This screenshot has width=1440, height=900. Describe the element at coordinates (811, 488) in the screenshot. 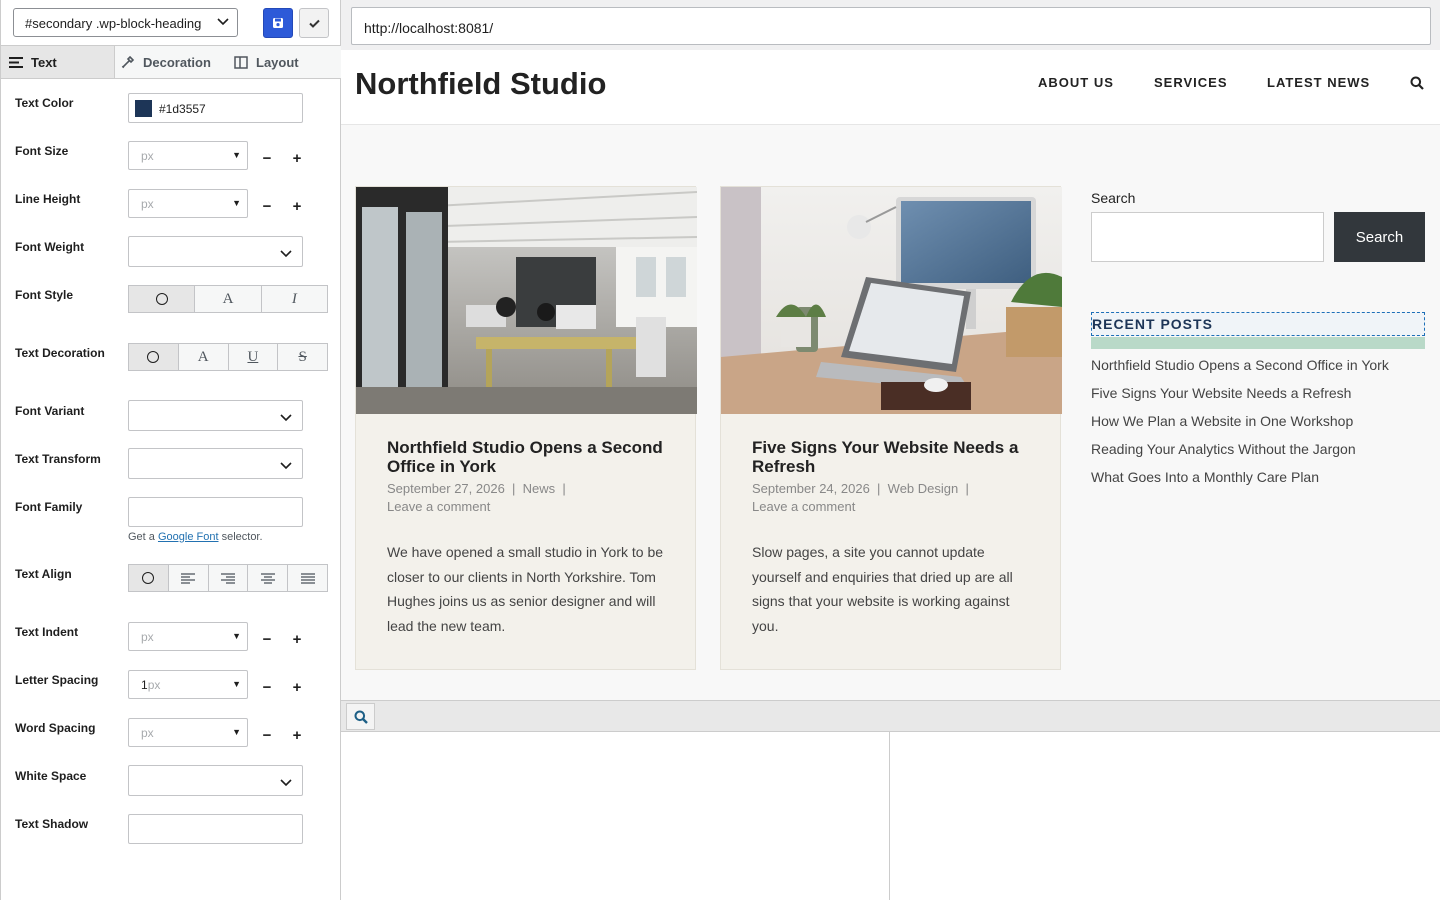

I see `post-date: September 24, 2026` at that location.